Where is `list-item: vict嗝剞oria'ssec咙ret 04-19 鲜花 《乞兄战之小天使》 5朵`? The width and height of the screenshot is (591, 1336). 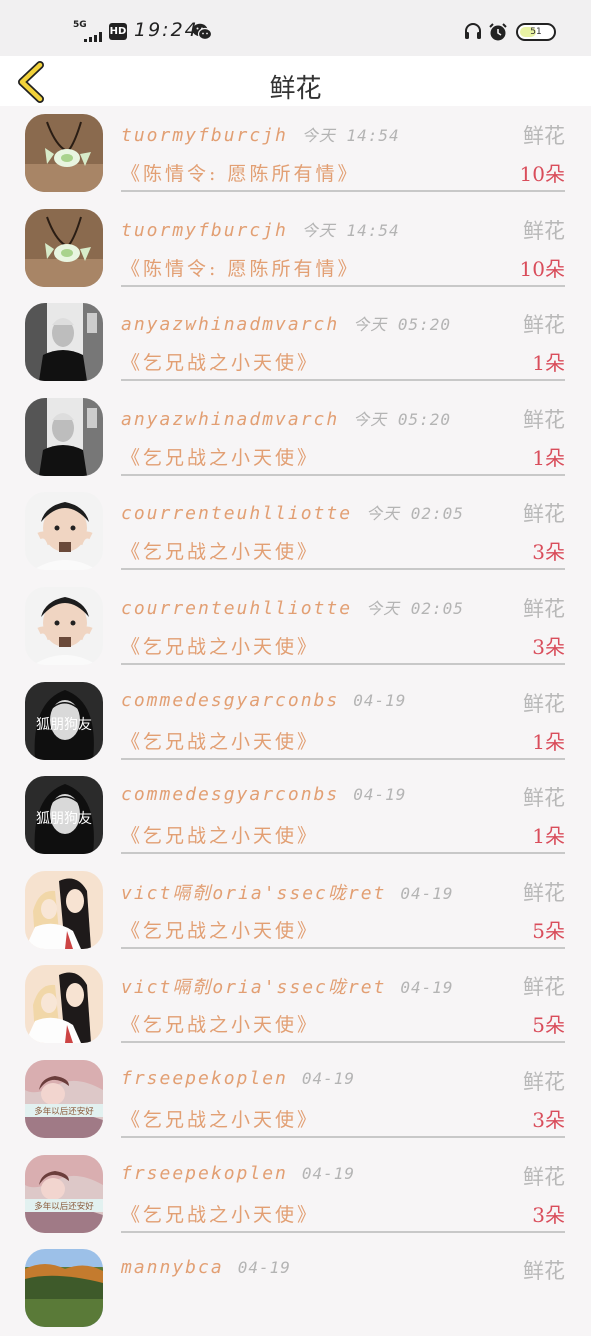 list-item: vict嗝剞oria'ssec咙ret 04-19 鲜花 《乞兄战之小天使》 5朵 is located at coordinates (295, 910).